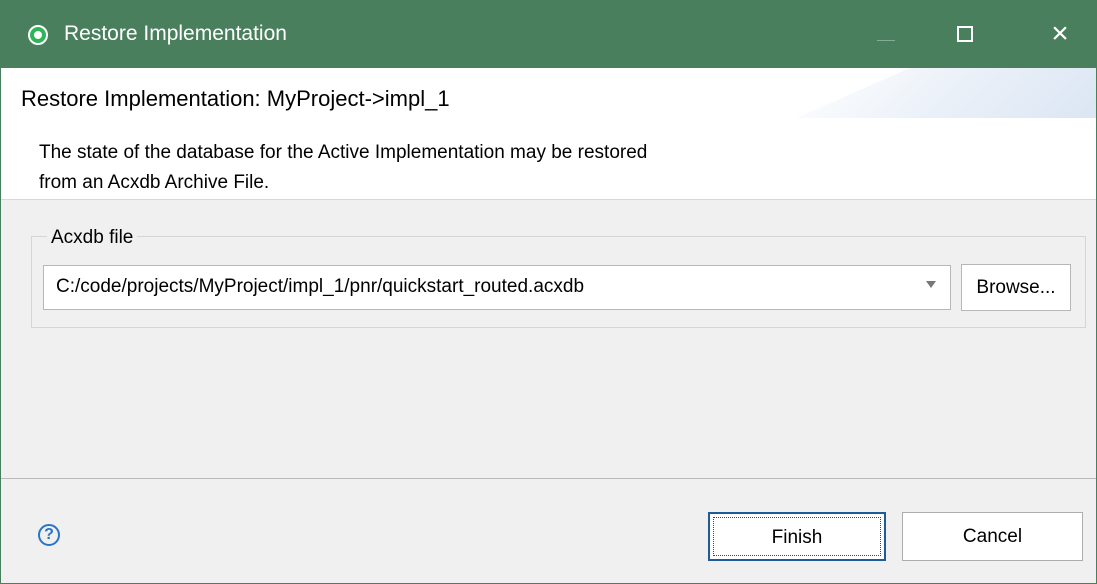 The width and height of the screenshot is (1097, 584). Describe the element at coordinates (1060, 34) in the screenshot. I see `close-icon: ×` at that location.